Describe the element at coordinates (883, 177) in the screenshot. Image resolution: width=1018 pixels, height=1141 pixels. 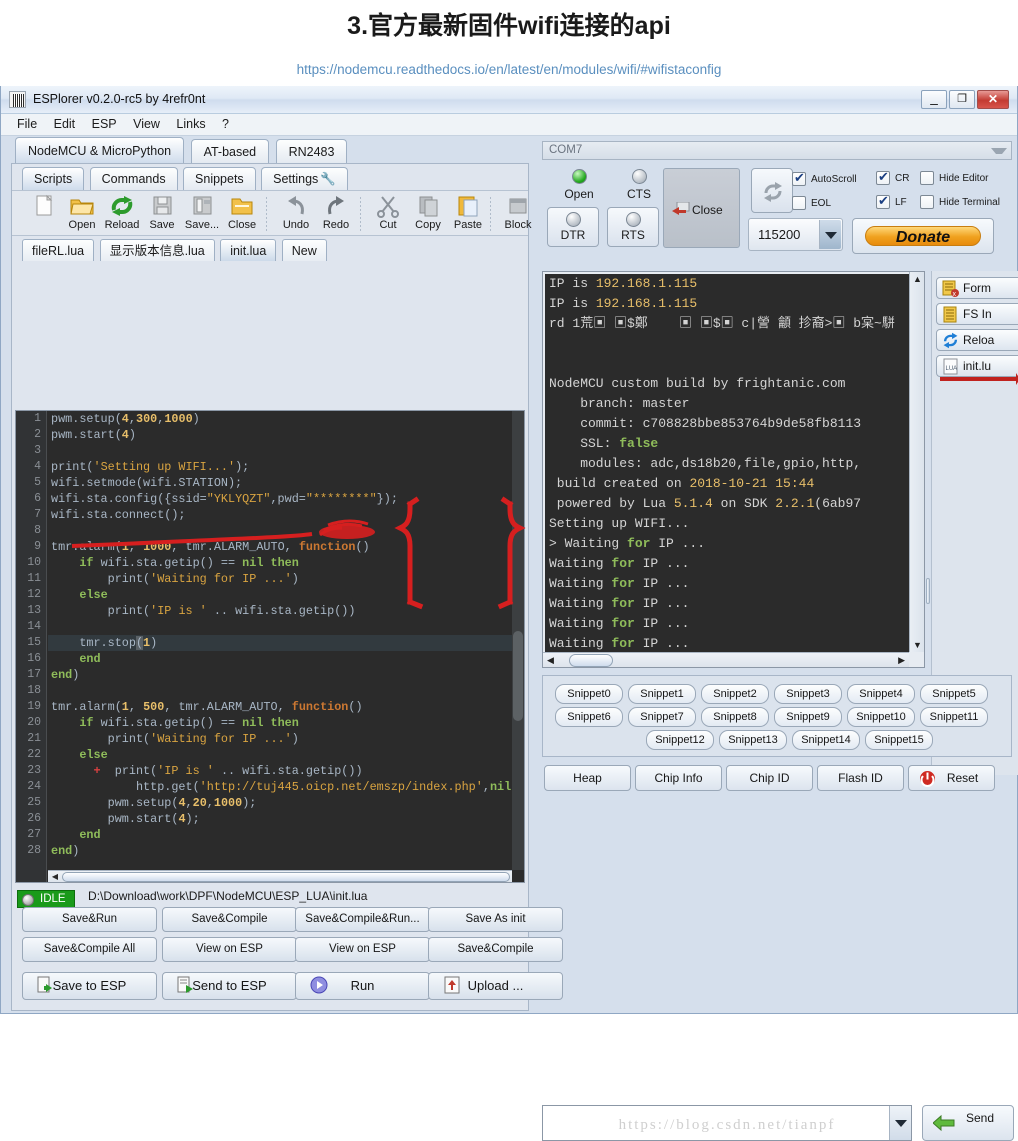
I see `cr-checkbox` at that location.